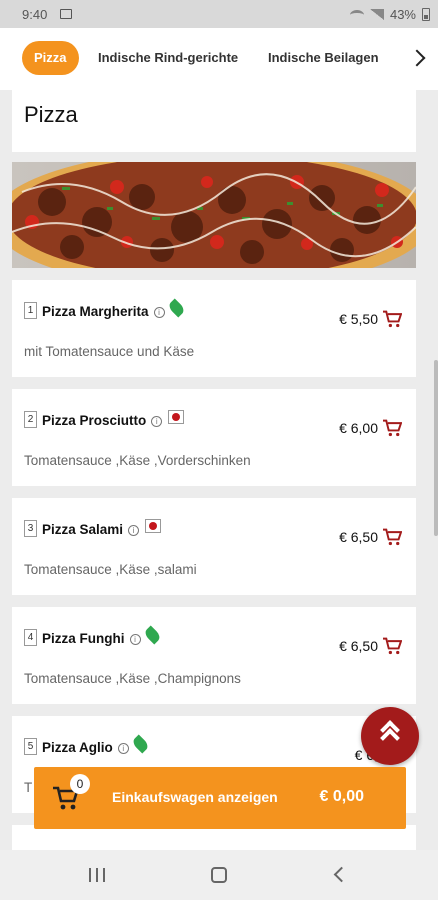 The height and width of the screenshot is (900, 438). Describe the element at coordinates (80, 784) in the screenshot. I see `cart-count-badge: 0` at that location.